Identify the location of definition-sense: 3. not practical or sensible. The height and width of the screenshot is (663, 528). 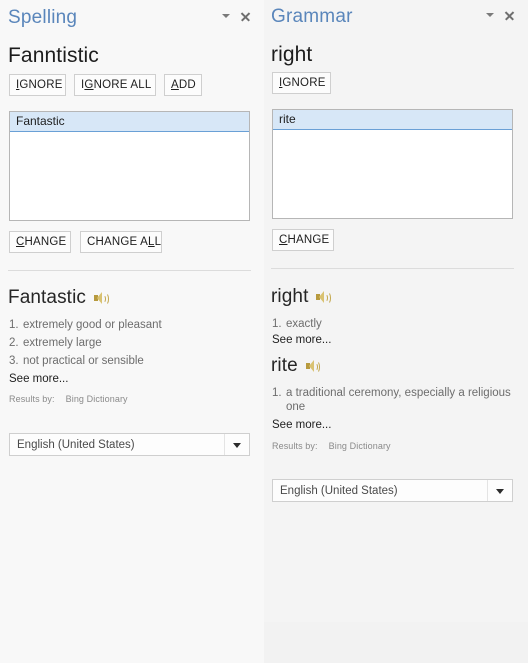
(76, 361).